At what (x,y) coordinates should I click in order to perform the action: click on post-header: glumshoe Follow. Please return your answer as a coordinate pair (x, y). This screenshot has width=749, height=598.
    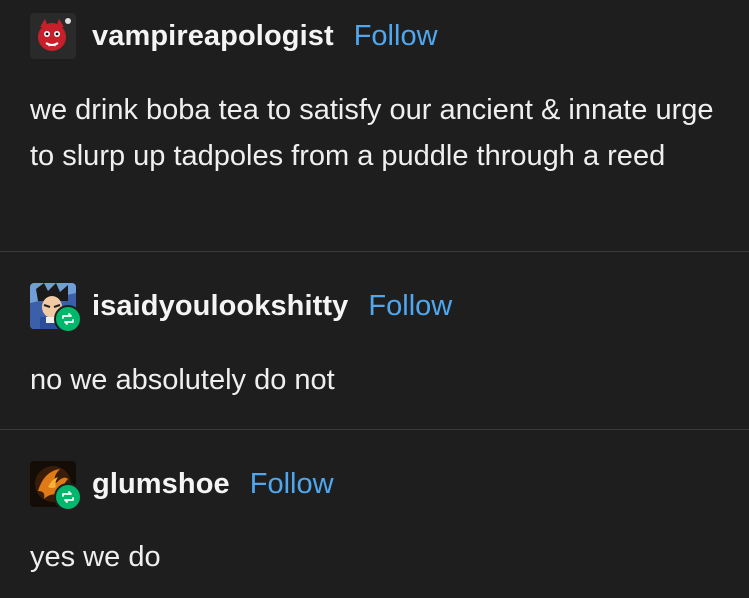
    Looking at the image, I should click on (182, 486).